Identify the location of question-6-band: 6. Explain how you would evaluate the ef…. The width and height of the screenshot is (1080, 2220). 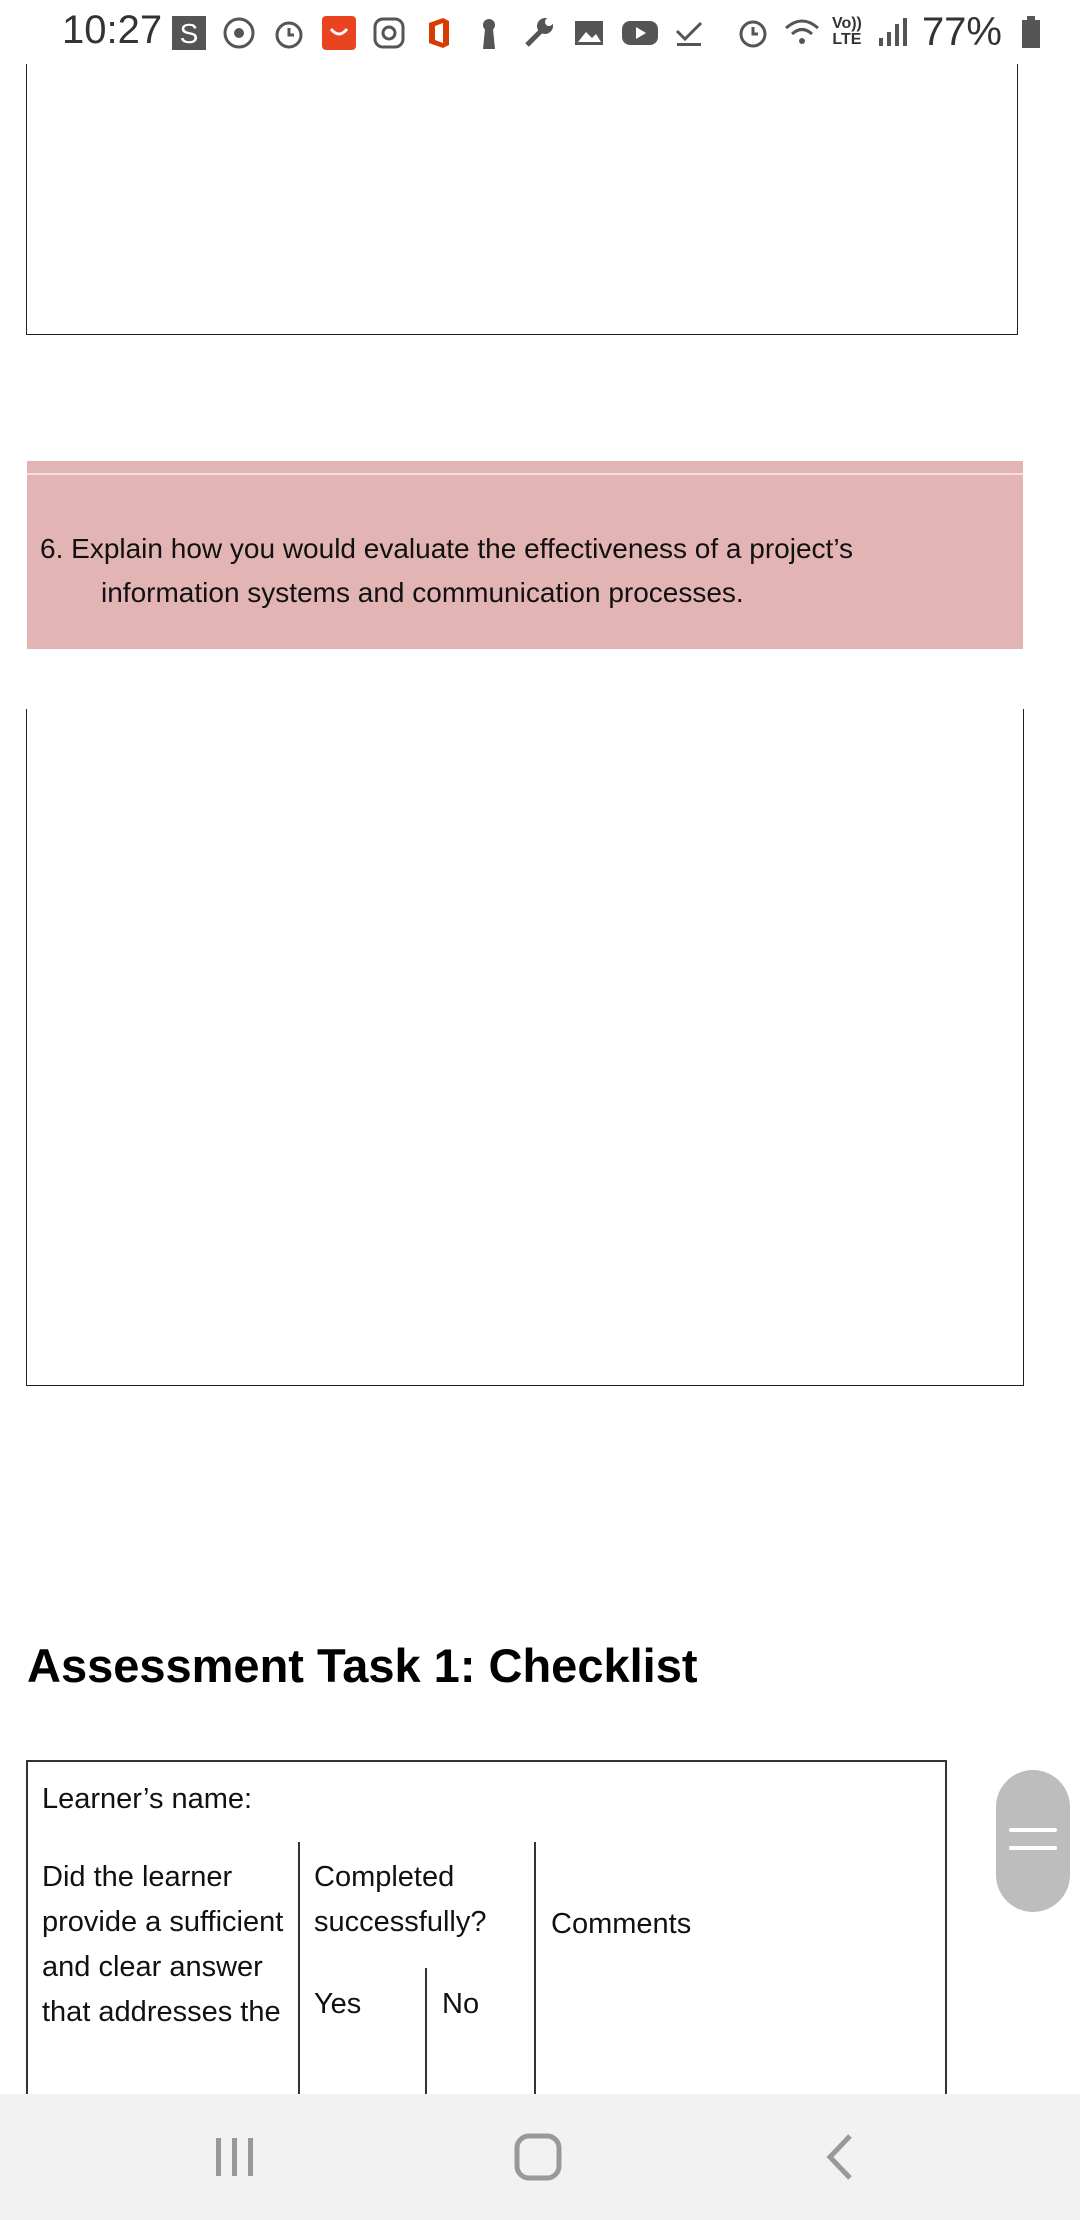
(525, 555).